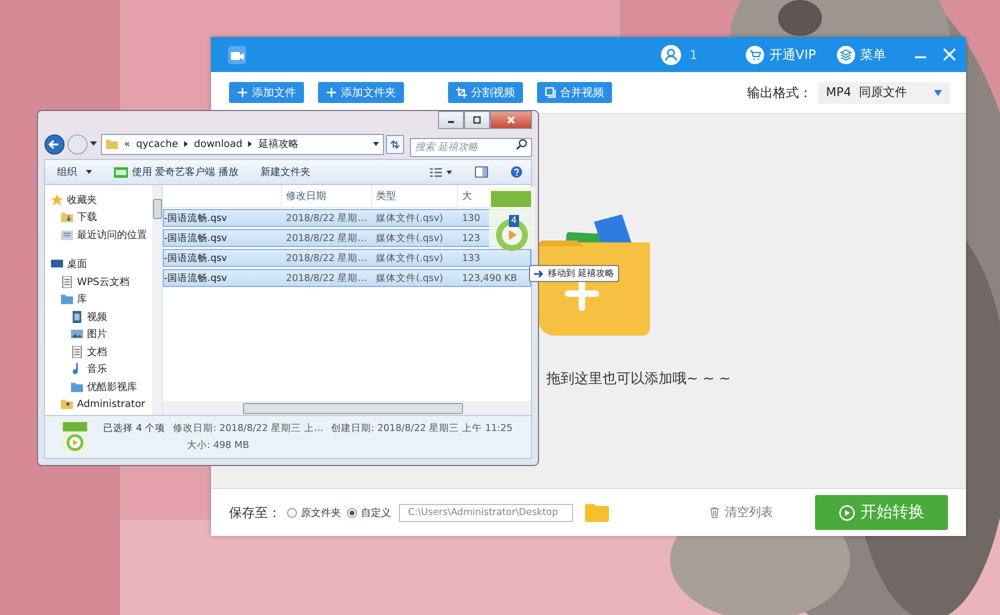  I want to click on trash-icon, so click(714, 512).